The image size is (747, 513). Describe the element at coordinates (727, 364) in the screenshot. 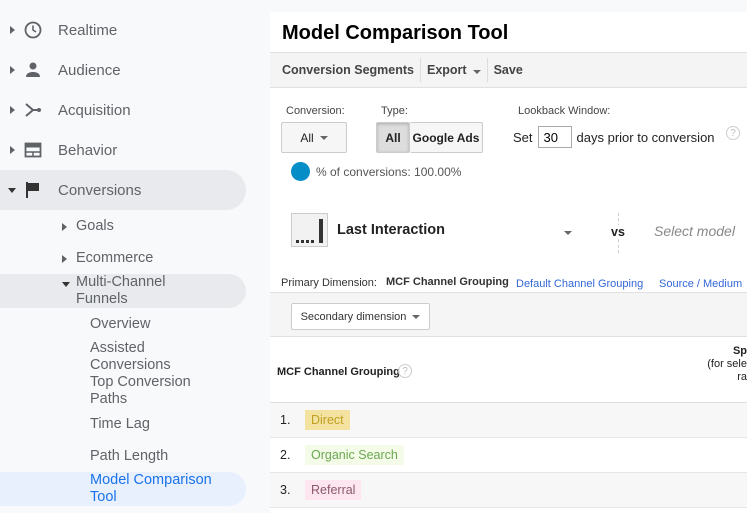

I see `column-header-spend: Sp (for sele ra` at that location.